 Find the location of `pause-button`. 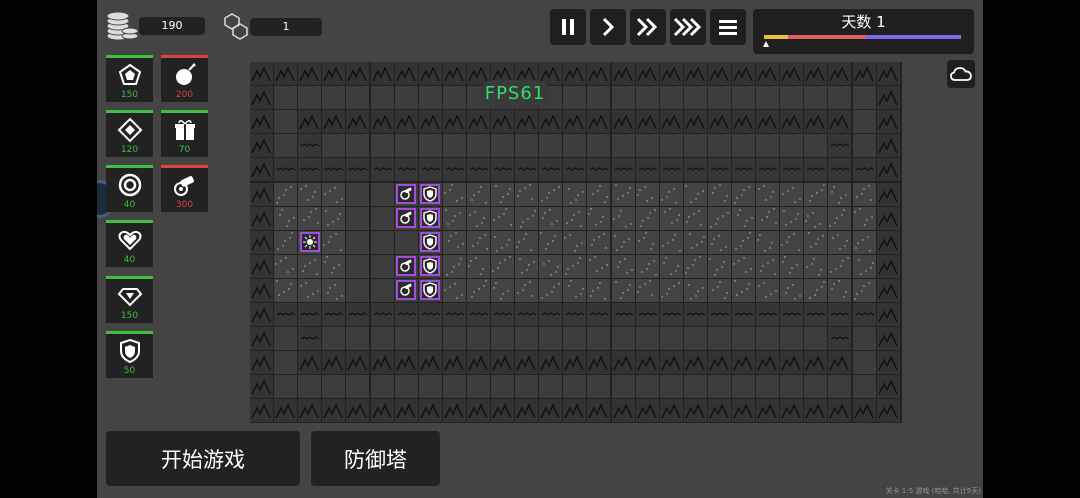

pause-button is located at coordinates (568, 27).